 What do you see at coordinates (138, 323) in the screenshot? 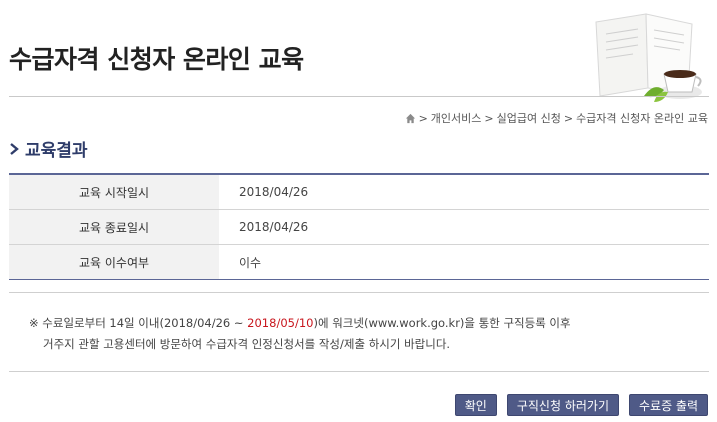
I see `notice-prefix: ※ 수료일로부터 14일 이내(2018/04/26 ~` at bounding box center [138, 323].